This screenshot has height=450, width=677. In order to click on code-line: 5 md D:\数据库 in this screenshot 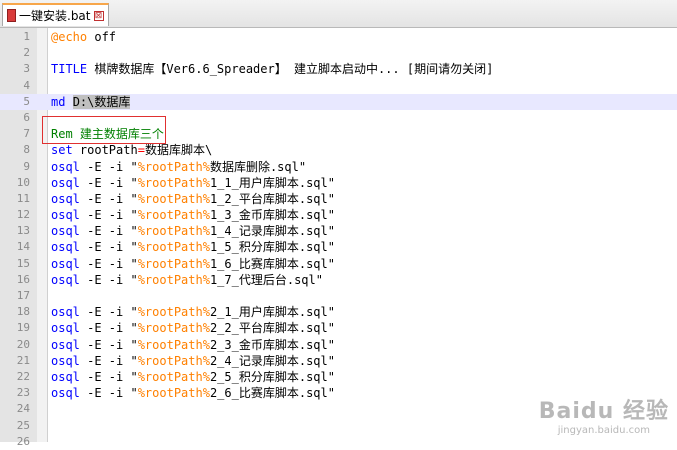, I will do `click(338, 101)`.